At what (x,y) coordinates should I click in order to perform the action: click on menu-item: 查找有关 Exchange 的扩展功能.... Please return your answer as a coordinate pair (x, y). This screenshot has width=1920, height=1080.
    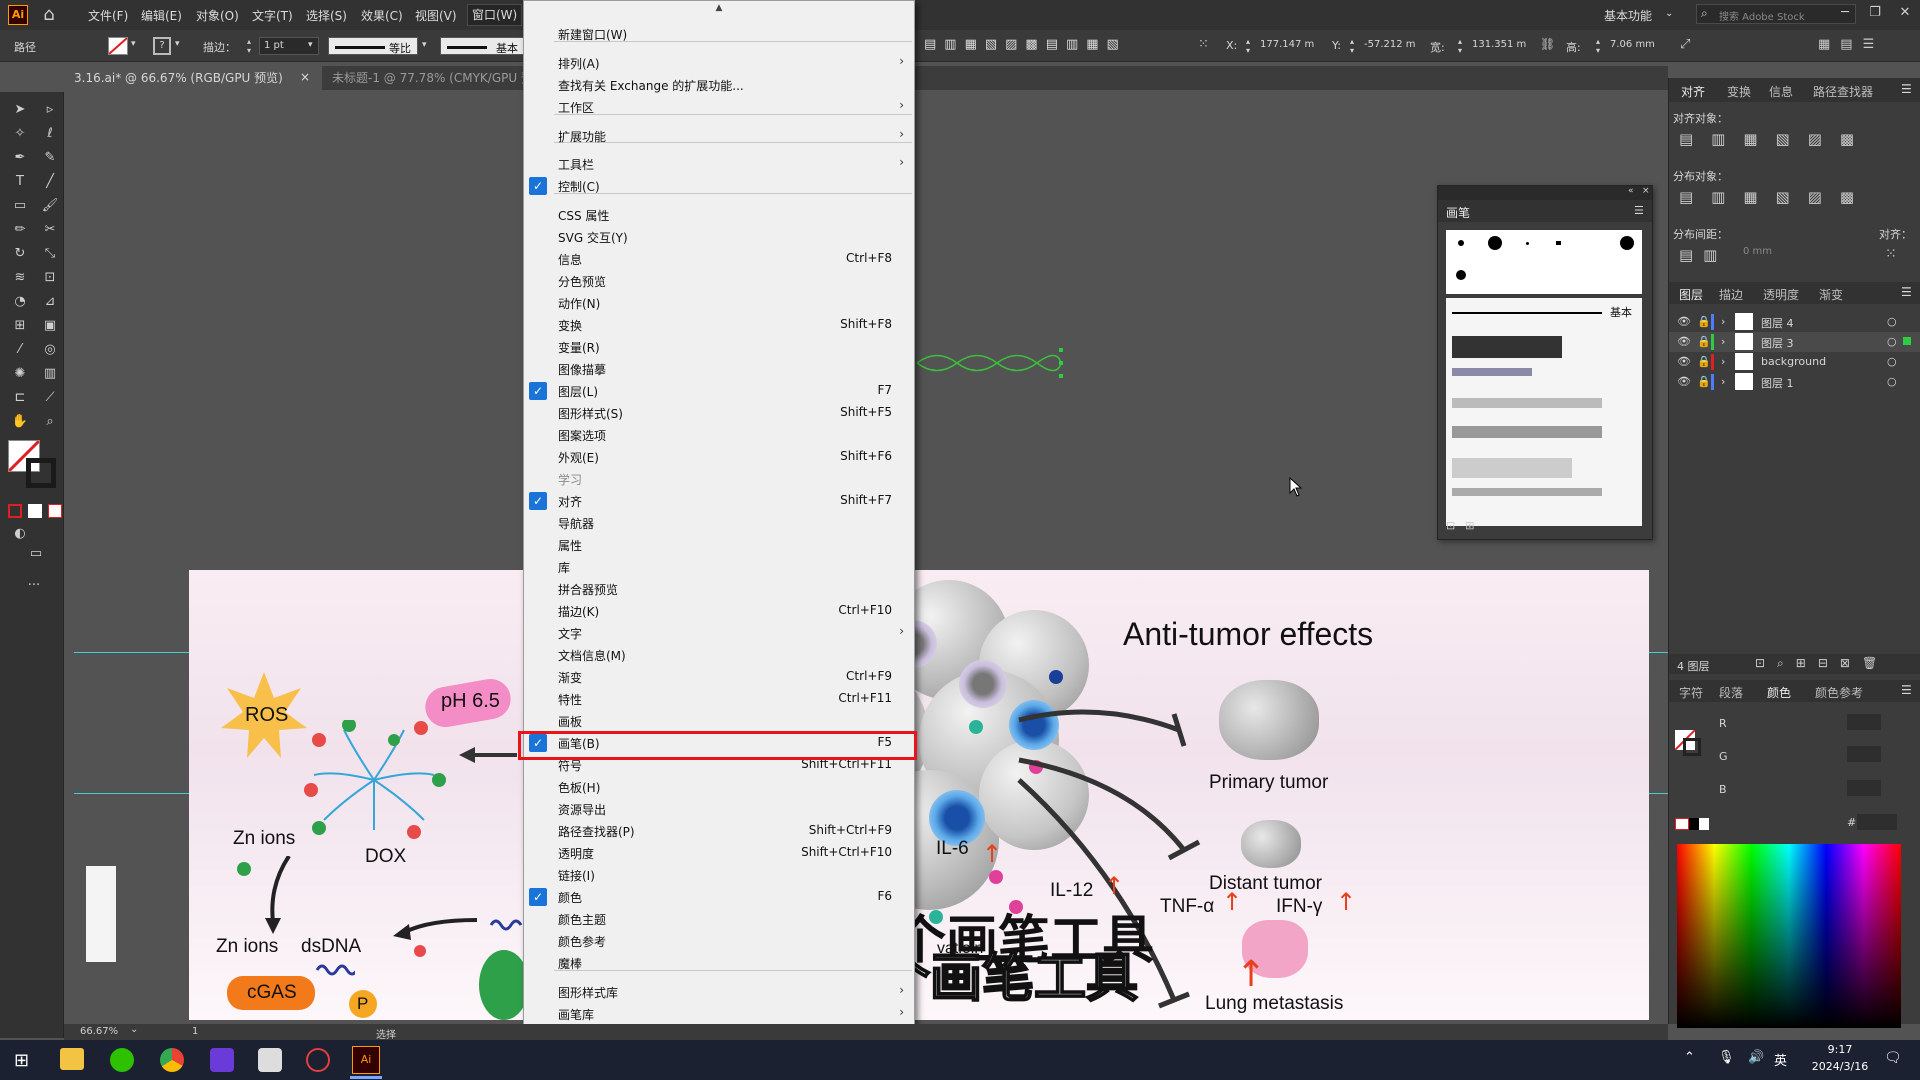
    Looking at the image, I should click on (719, 85).